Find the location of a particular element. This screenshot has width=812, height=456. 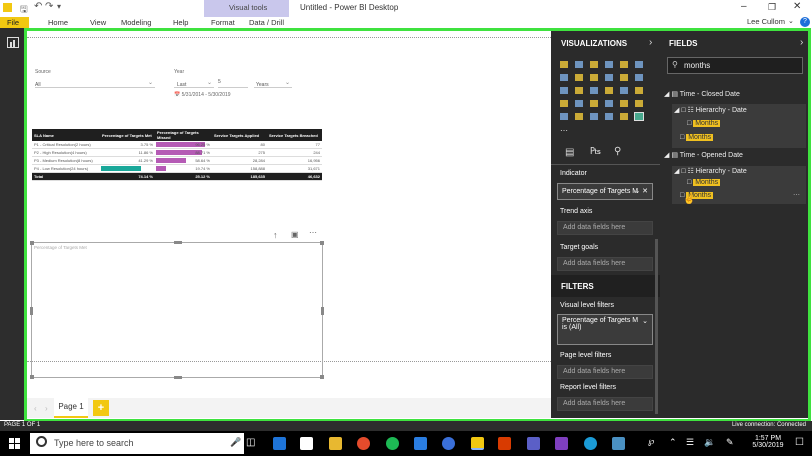

spotify-icon is located at coordinates (392, 443).